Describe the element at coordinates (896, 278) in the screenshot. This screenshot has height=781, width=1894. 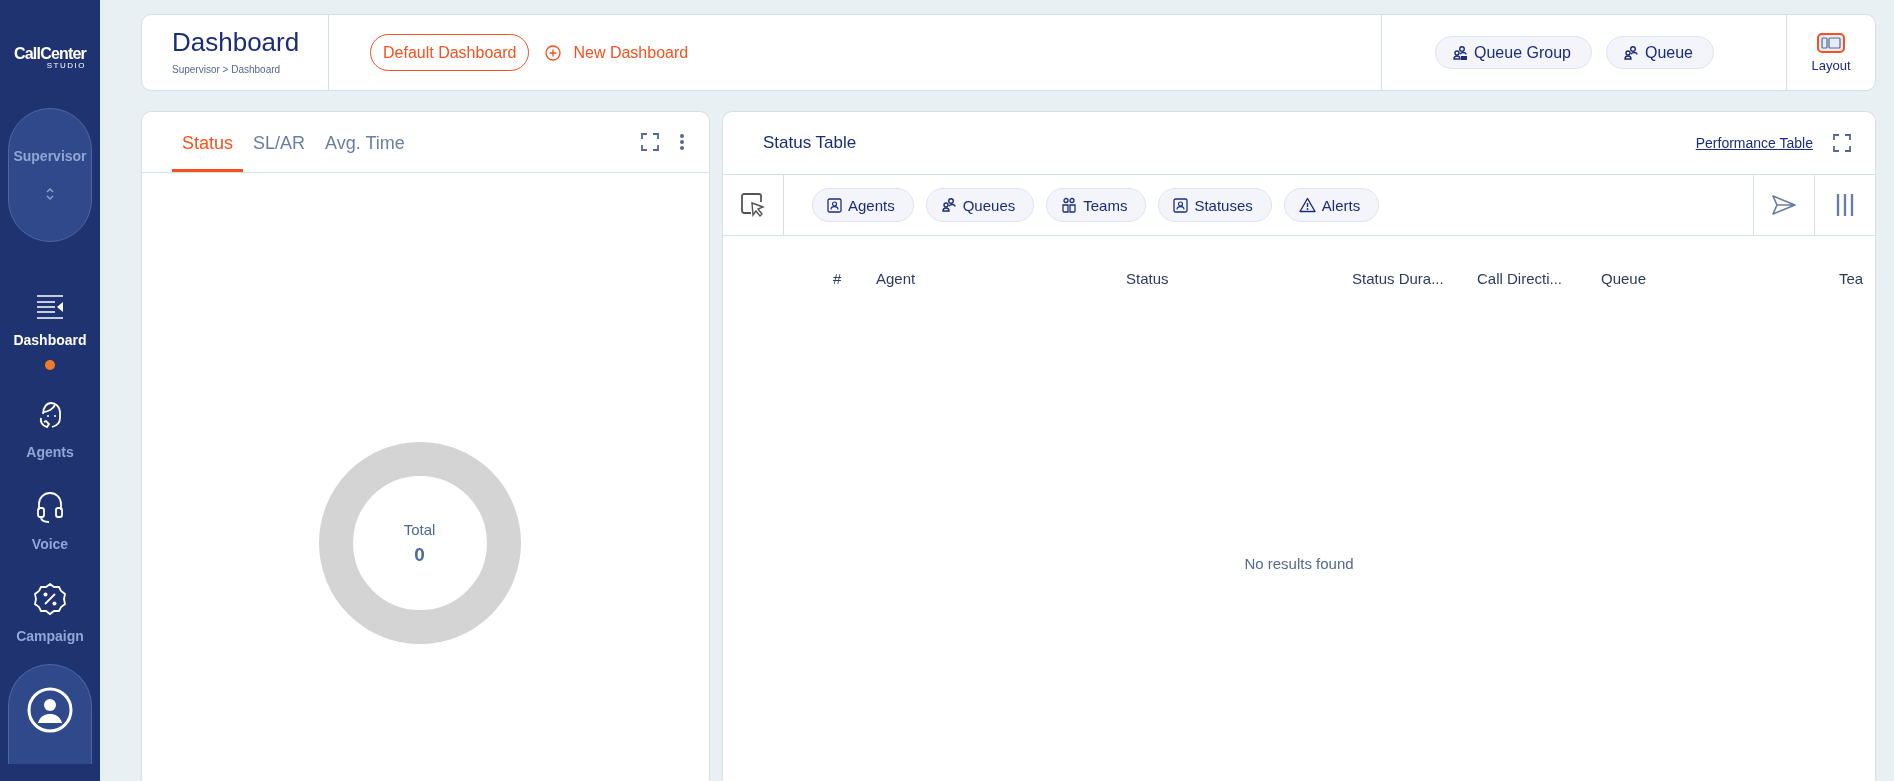
I see `column-header: Agent` at that location.